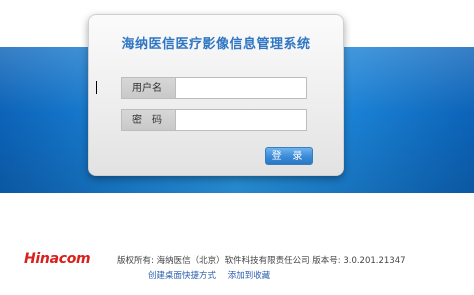  I want to click on hinacom-logo: Hinacom, so click(57, 259).